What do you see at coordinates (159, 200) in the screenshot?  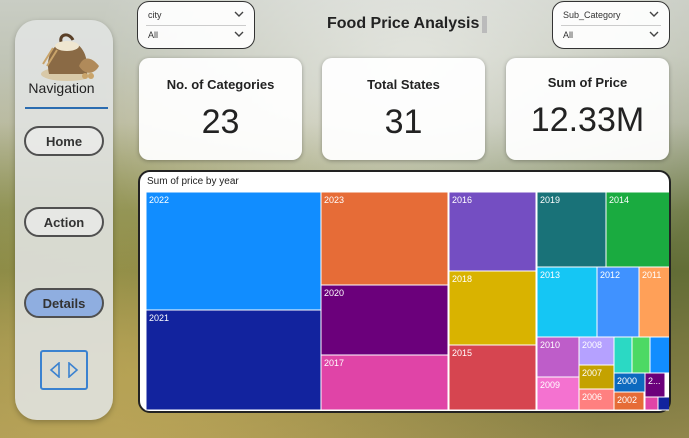 I see `treemap-label: 2022` at bounding box center [159, 200].